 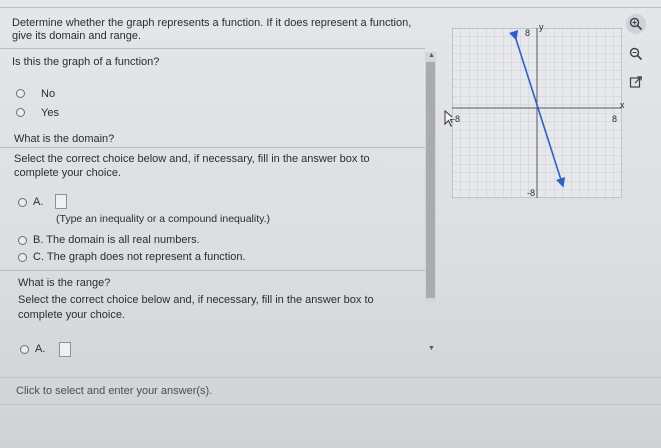 I want to click on prompt-divider, so click(x=212, y=48).